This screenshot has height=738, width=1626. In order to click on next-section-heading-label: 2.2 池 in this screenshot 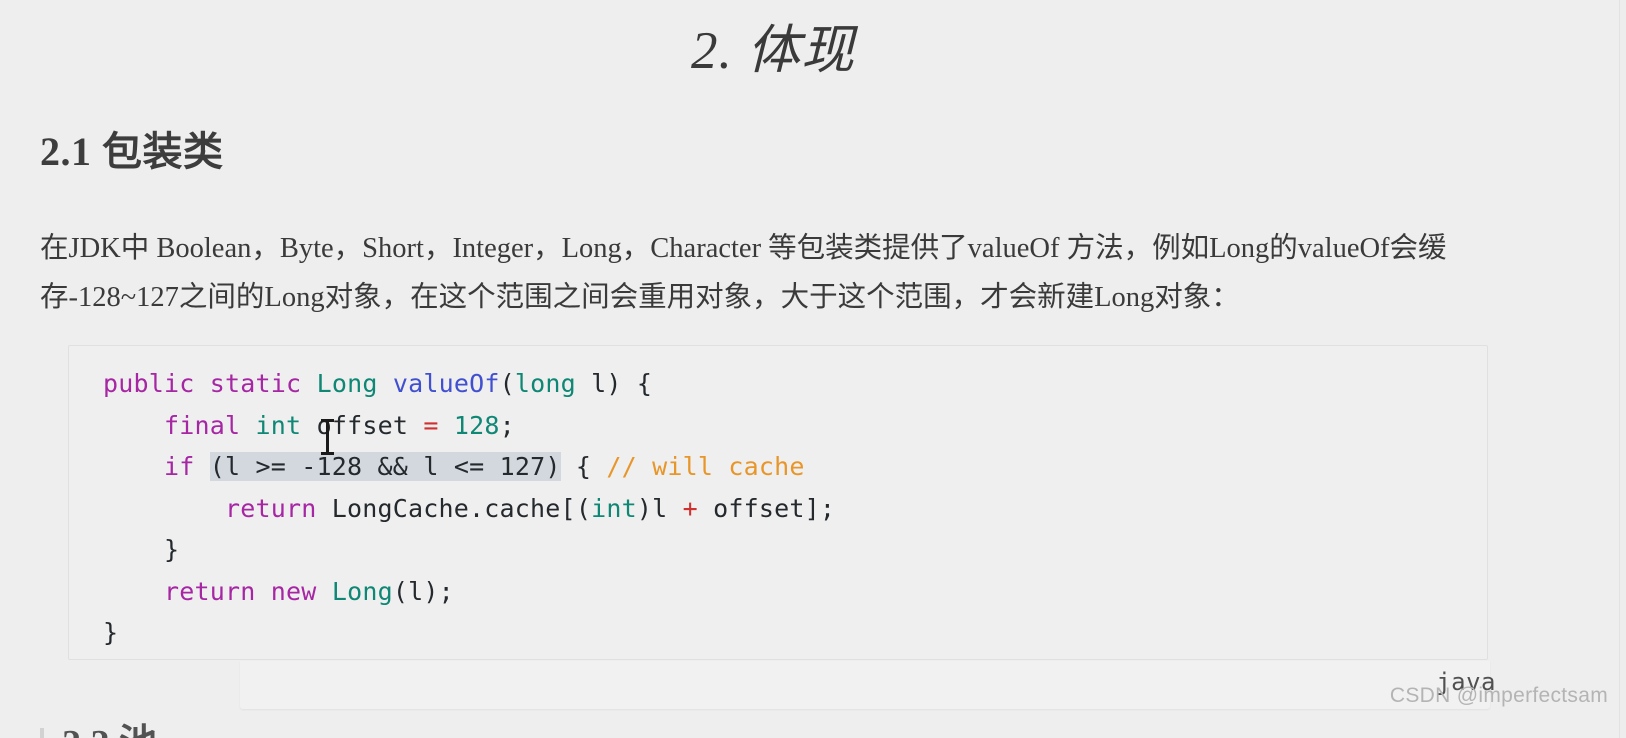, I will do `click(109, 730)`.